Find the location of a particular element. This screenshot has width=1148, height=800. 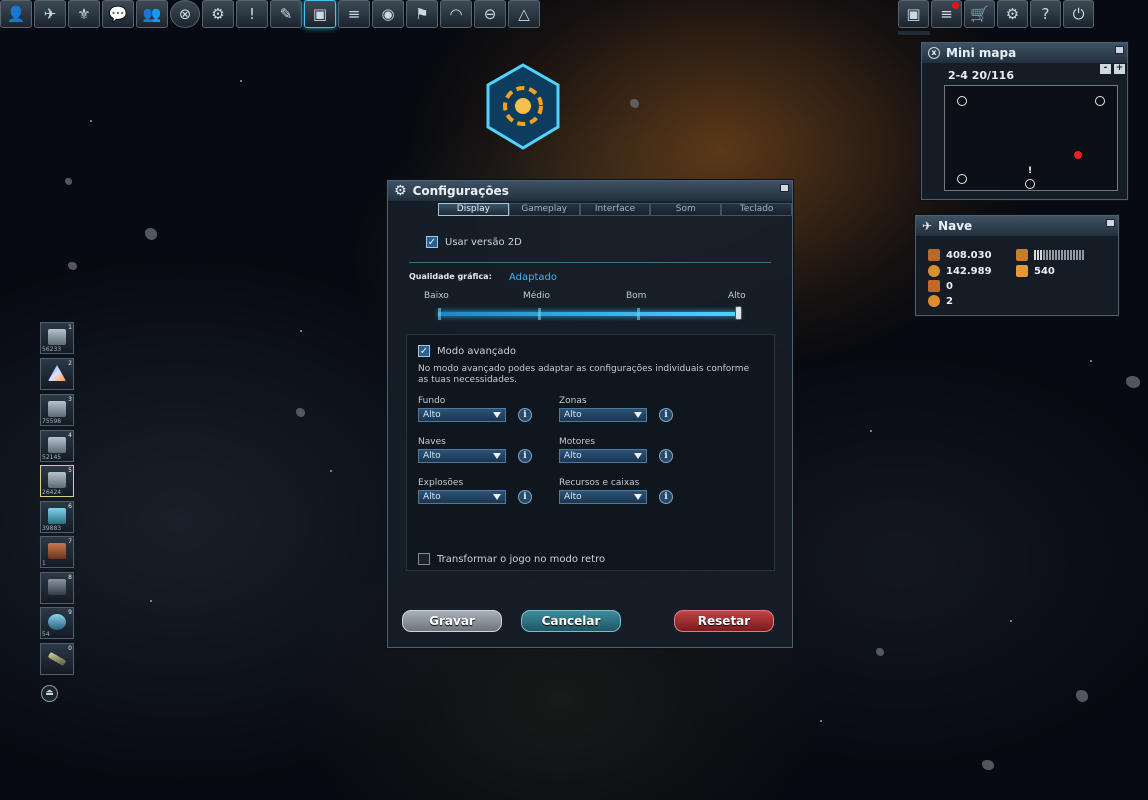

chat-icon: 💬 is located at coordinates (118, 14).